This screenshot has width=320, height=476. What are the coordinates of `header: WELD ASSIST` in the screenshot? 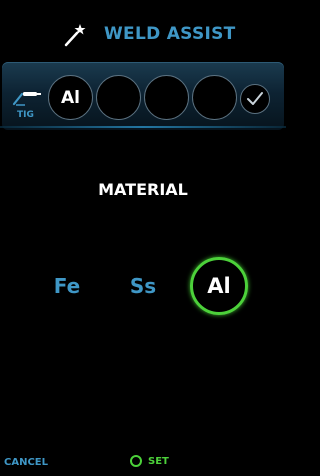 It's located at (143, 31).